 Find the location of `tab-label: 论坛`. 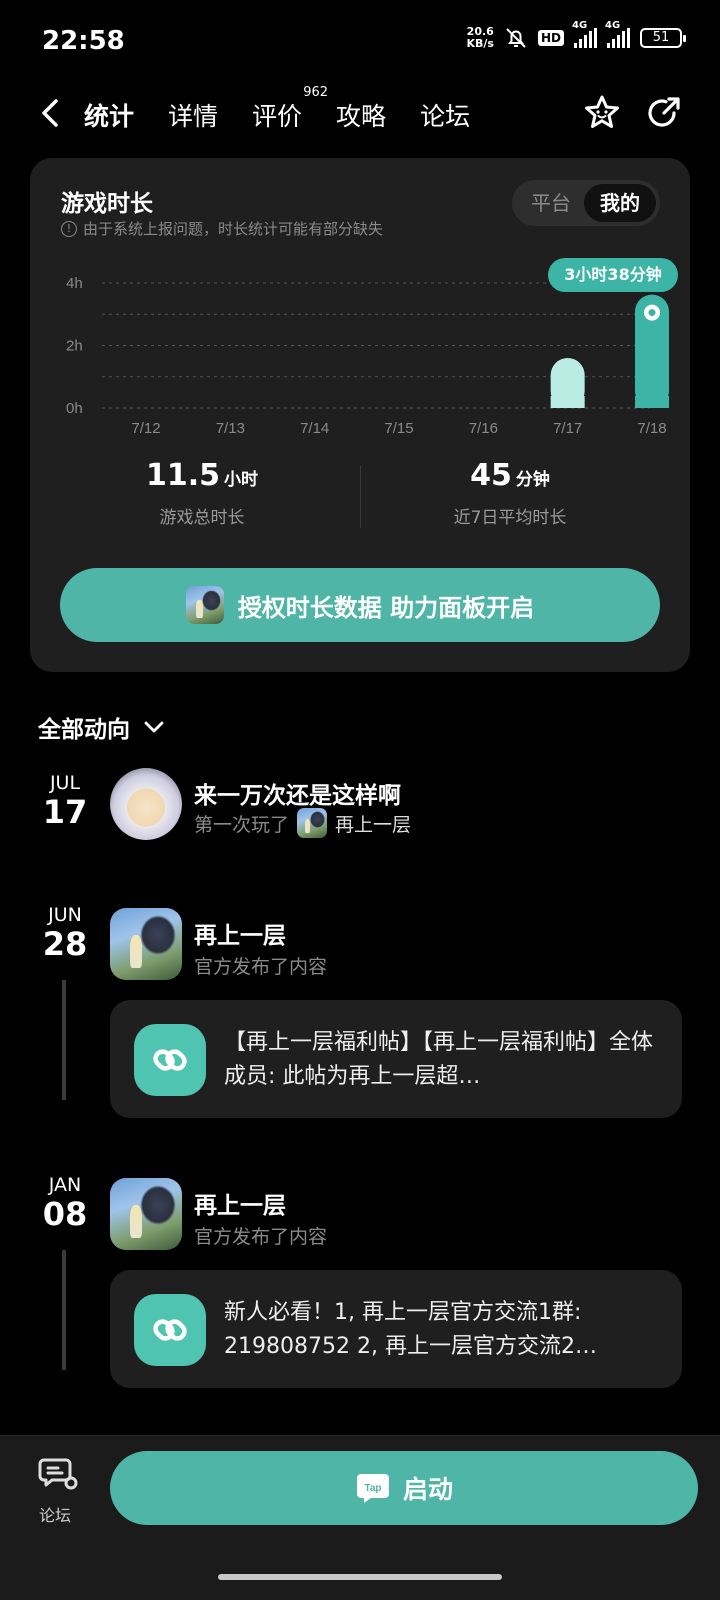

tab-label: 论坛 is located at coordinates (445, 116).